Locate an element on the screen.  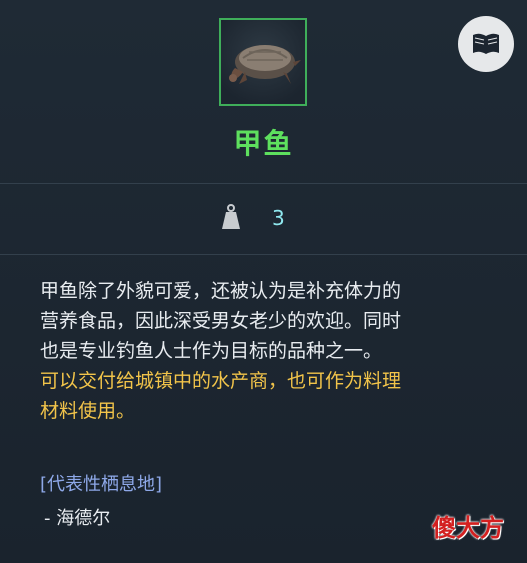
description-line: 甲鱼除了外貌可爱，还被认为是补充体力的 is located at coordinates (221, 291).